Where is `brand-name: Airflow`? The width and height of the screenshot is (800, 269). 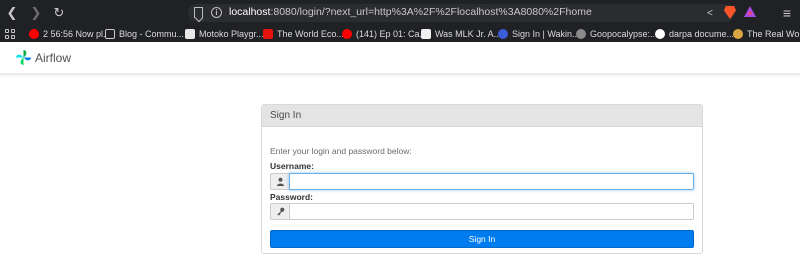
brand-name: Airflow is located at coordinates (53, 58).